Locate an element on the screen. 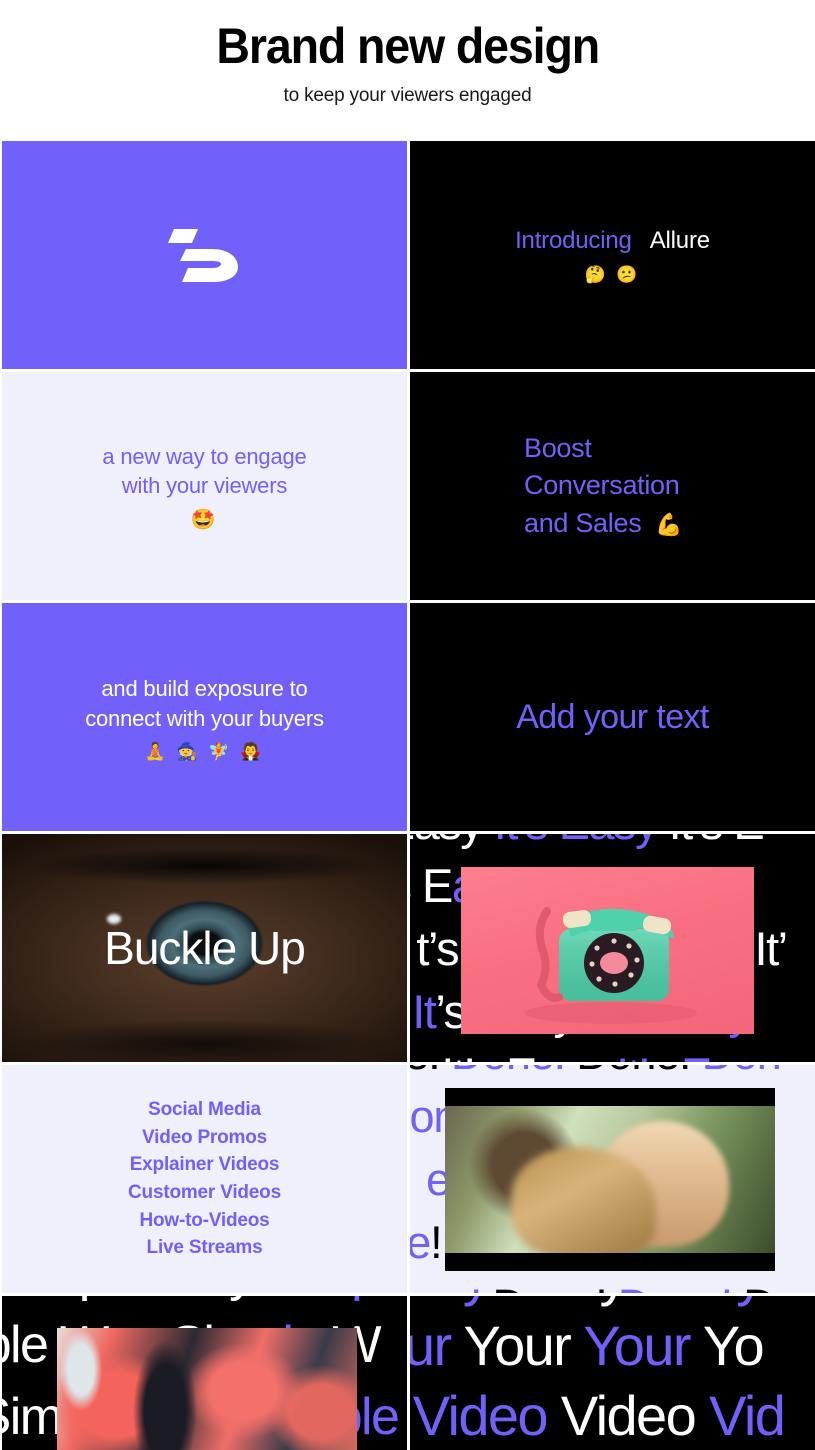 The image size is (815, 1450). boost-line-2: Conversation is located at coordinates (602, 485).